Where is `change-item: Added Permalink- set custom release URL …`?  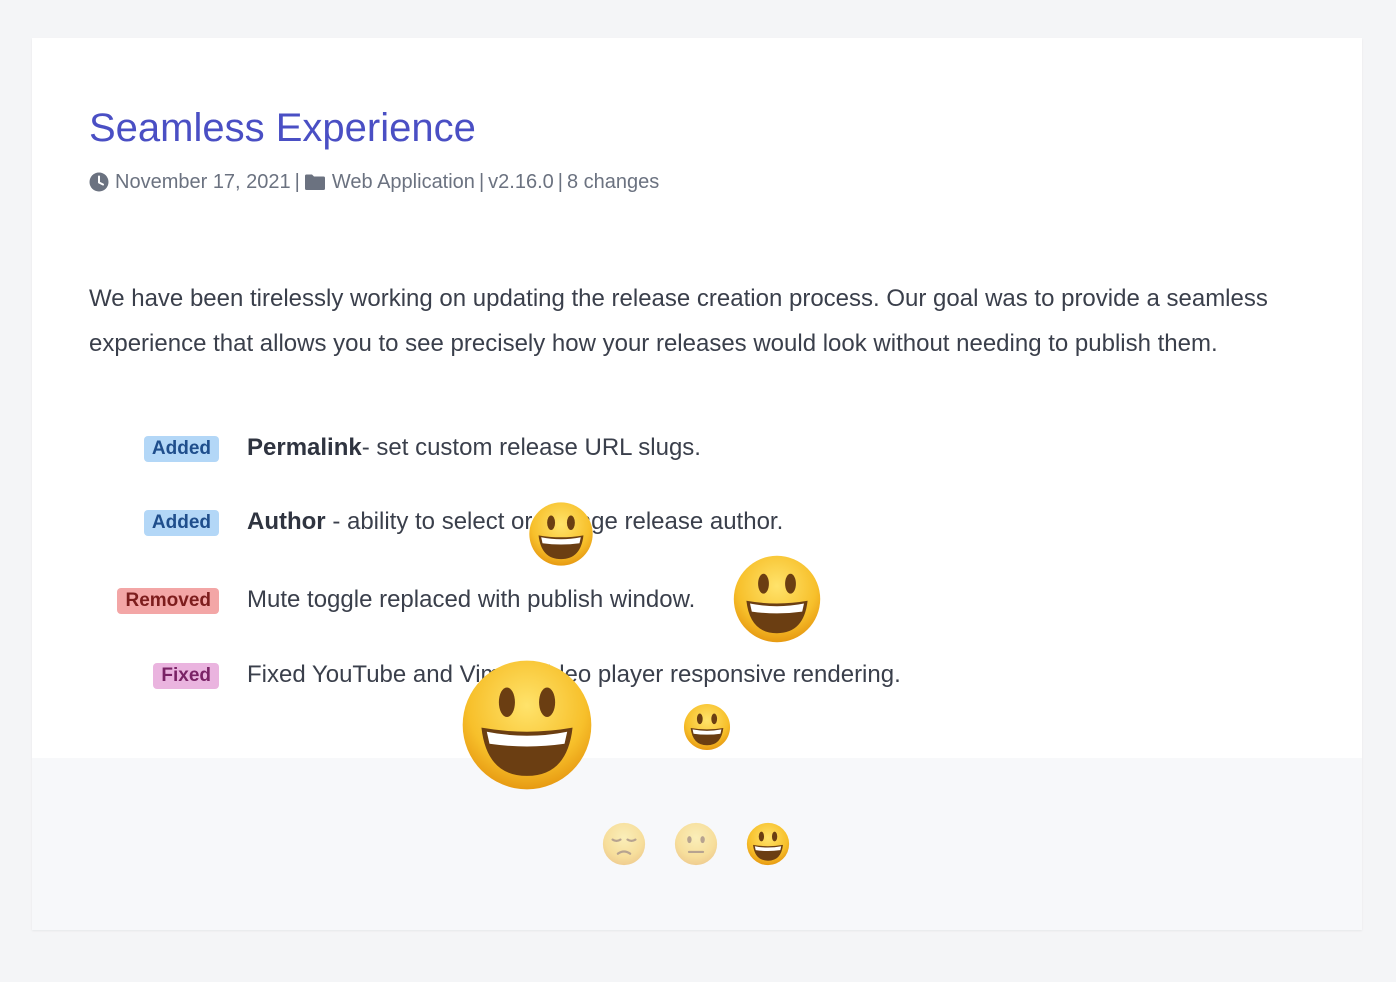 change-item: Added Permalink- set custom release URL … is located at coordinates (699, 448).